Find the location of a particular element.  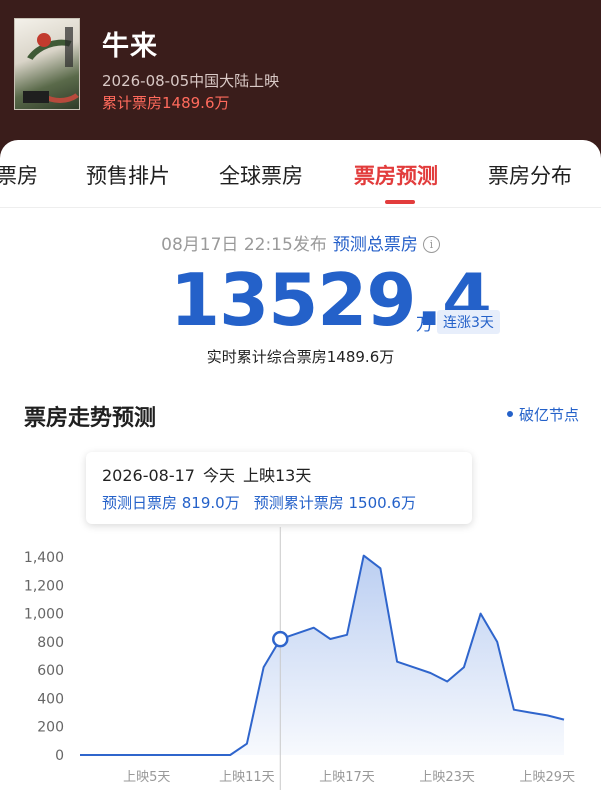

tooltip-daily: 预测日票房 819.0万 is located at coordinates (171, 503).